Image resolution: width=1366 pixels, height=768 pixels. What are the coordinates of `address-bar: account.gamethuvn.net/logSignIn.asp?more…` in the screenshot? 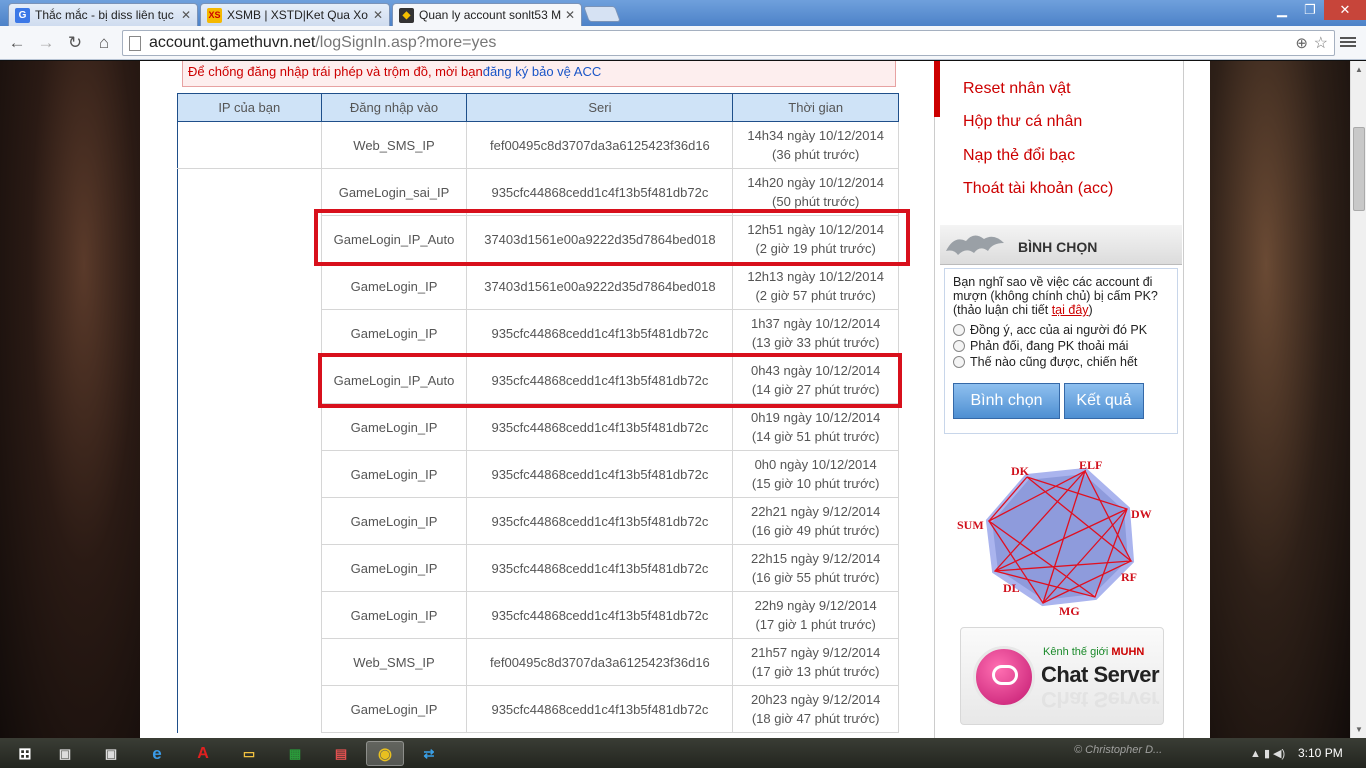 It's located at (728, 43).